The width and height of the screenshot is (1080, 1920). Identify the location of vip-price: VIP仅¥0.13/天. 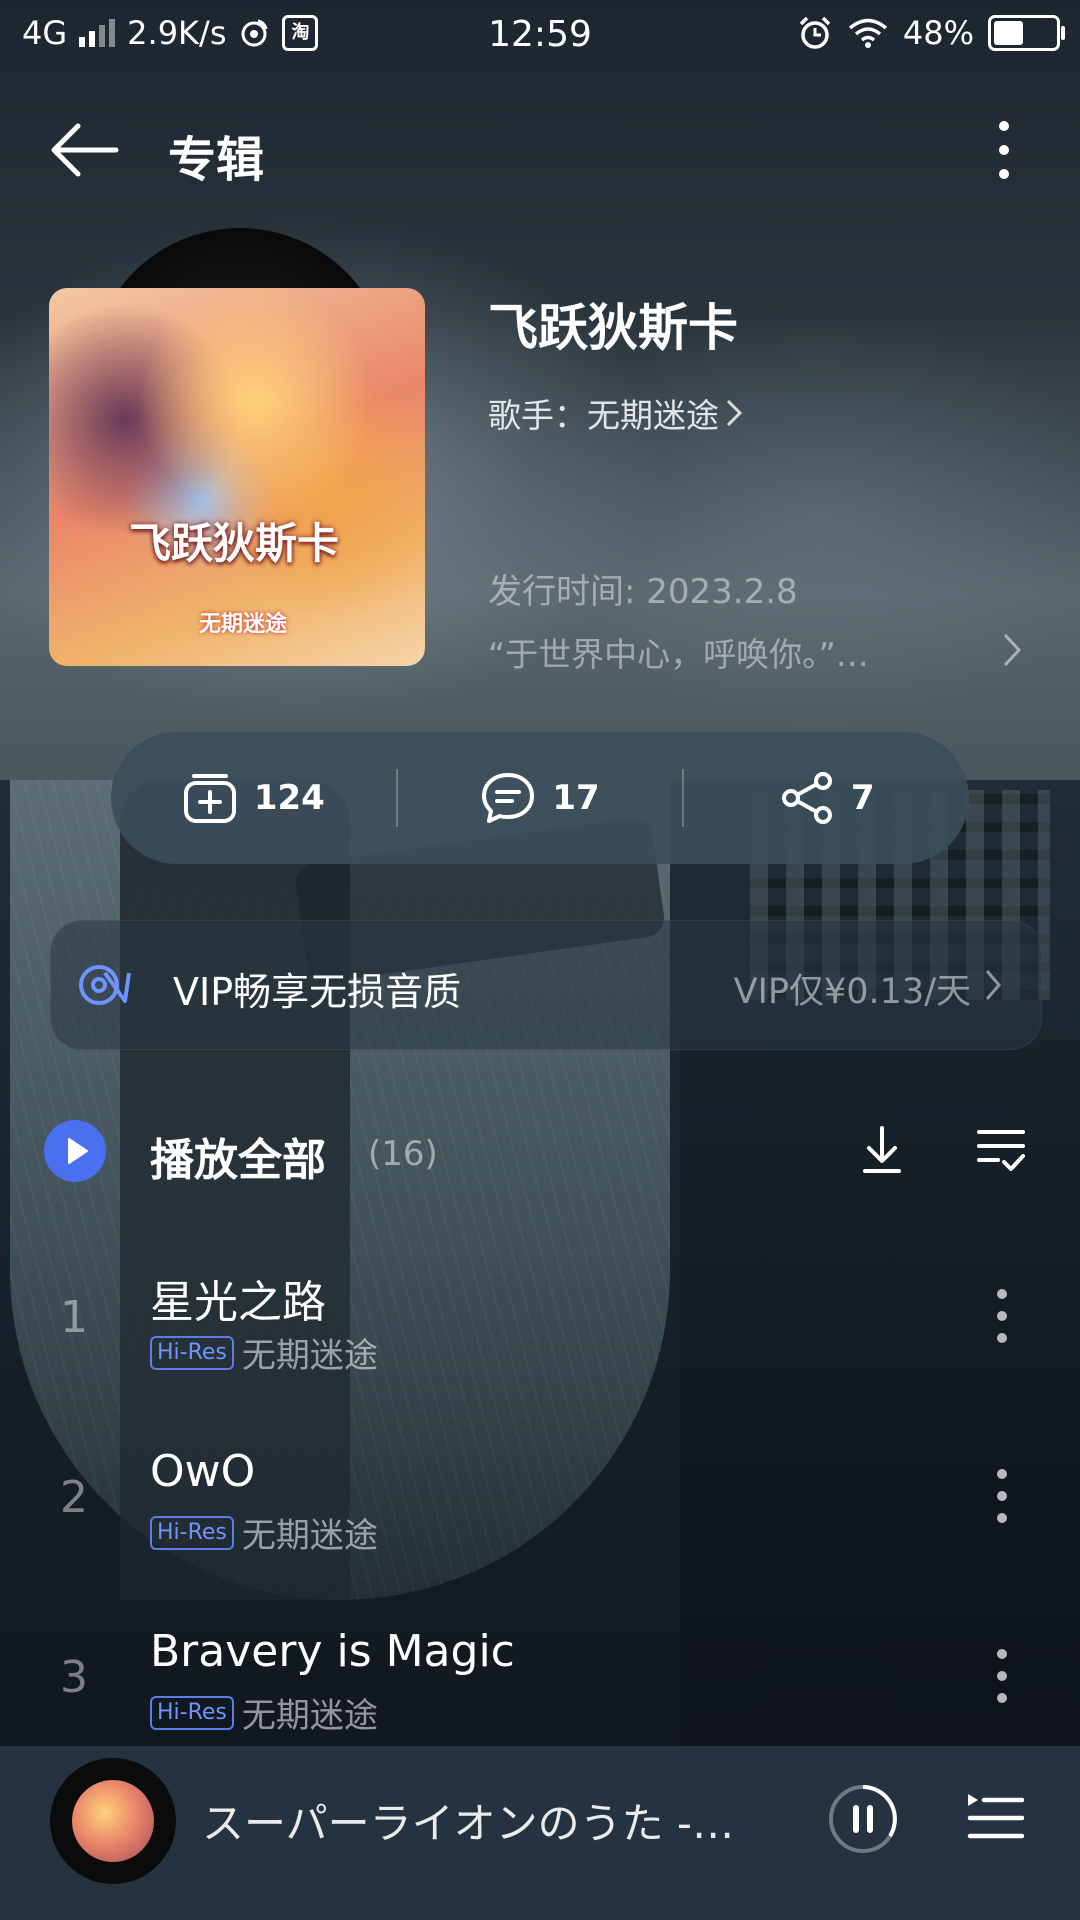
(852, 992).